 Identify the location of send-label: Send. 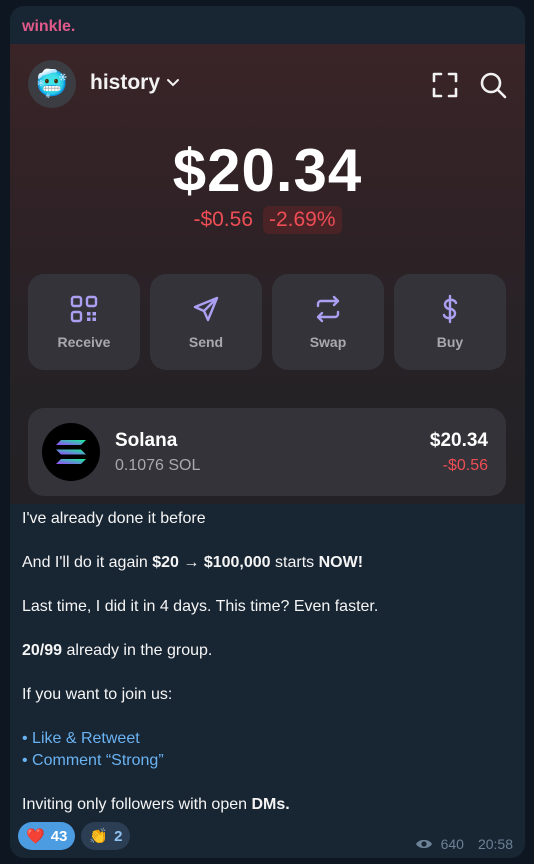
(206, 342).